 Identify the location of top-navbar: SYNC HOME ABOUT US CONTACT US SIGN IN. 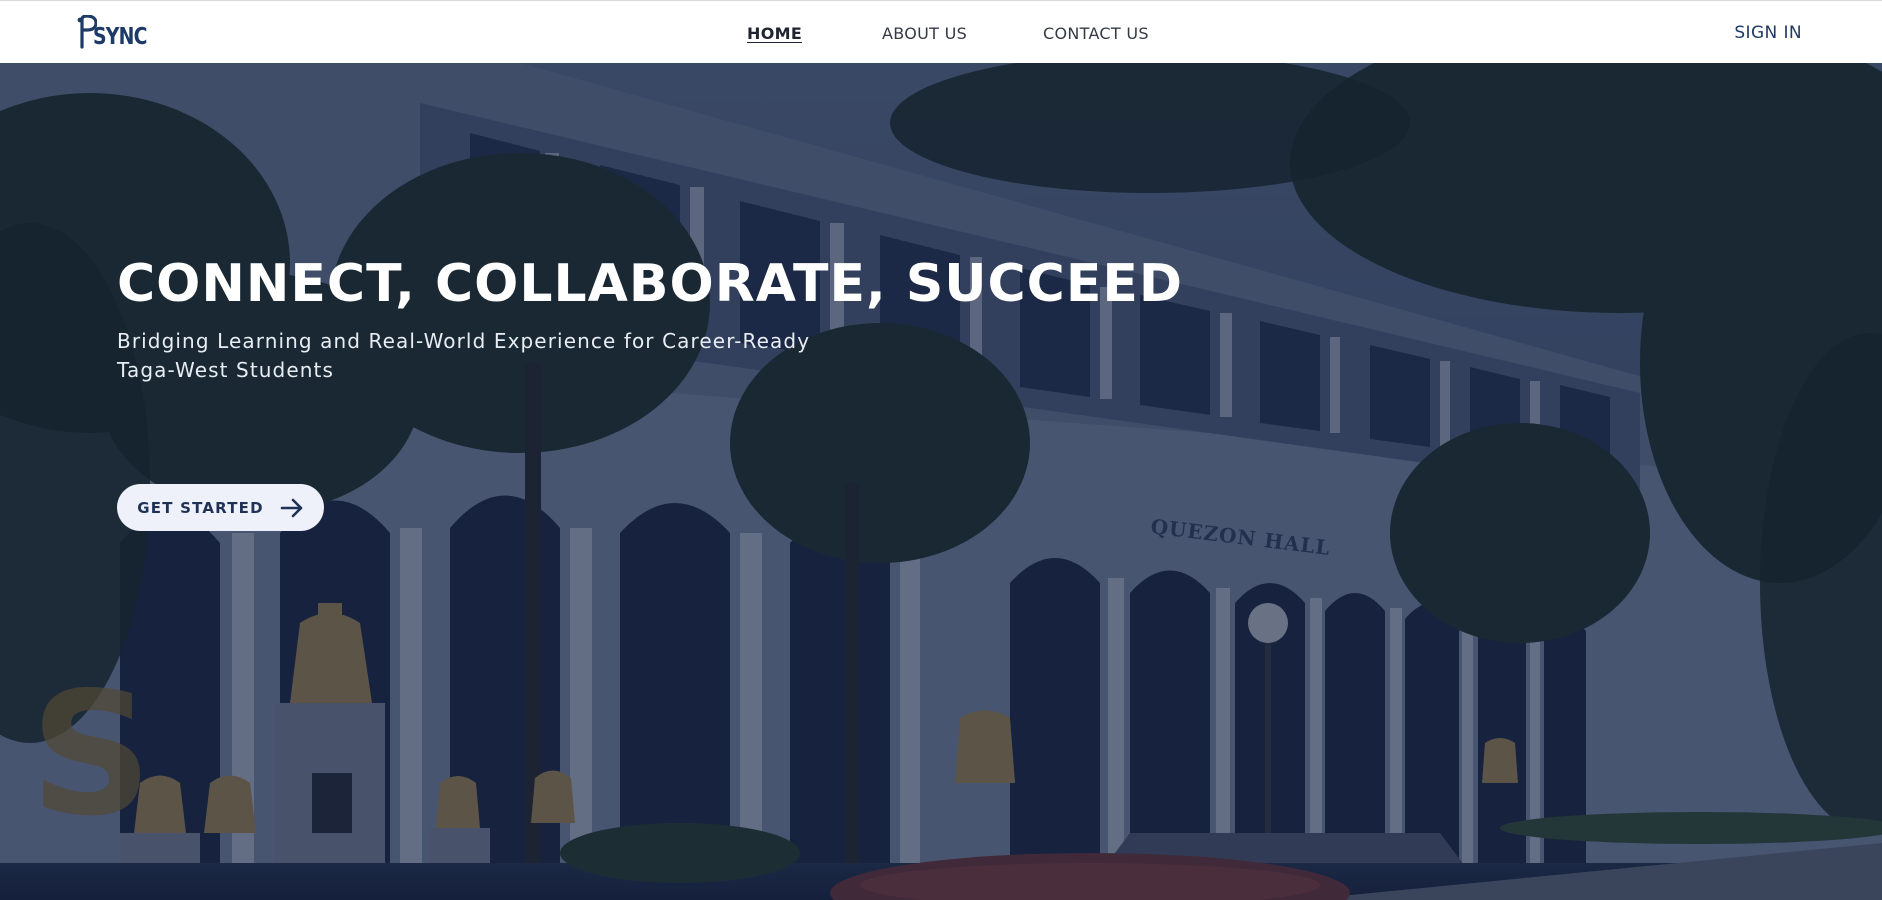
(941, 31).